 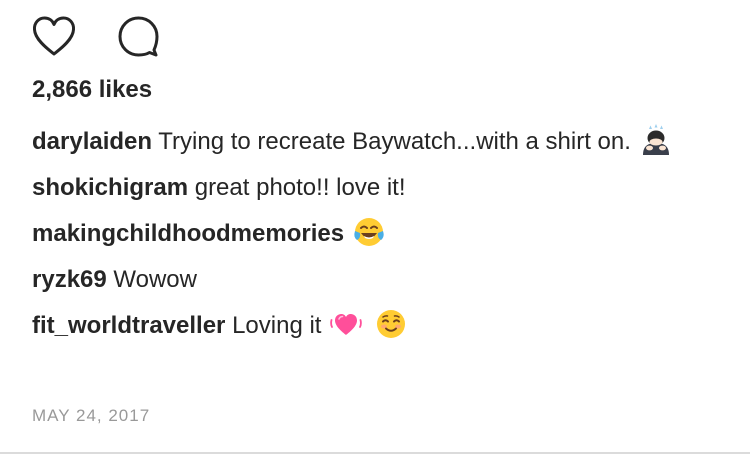 I want to click on speech-bubble-icon, so click(x=138, y=36).